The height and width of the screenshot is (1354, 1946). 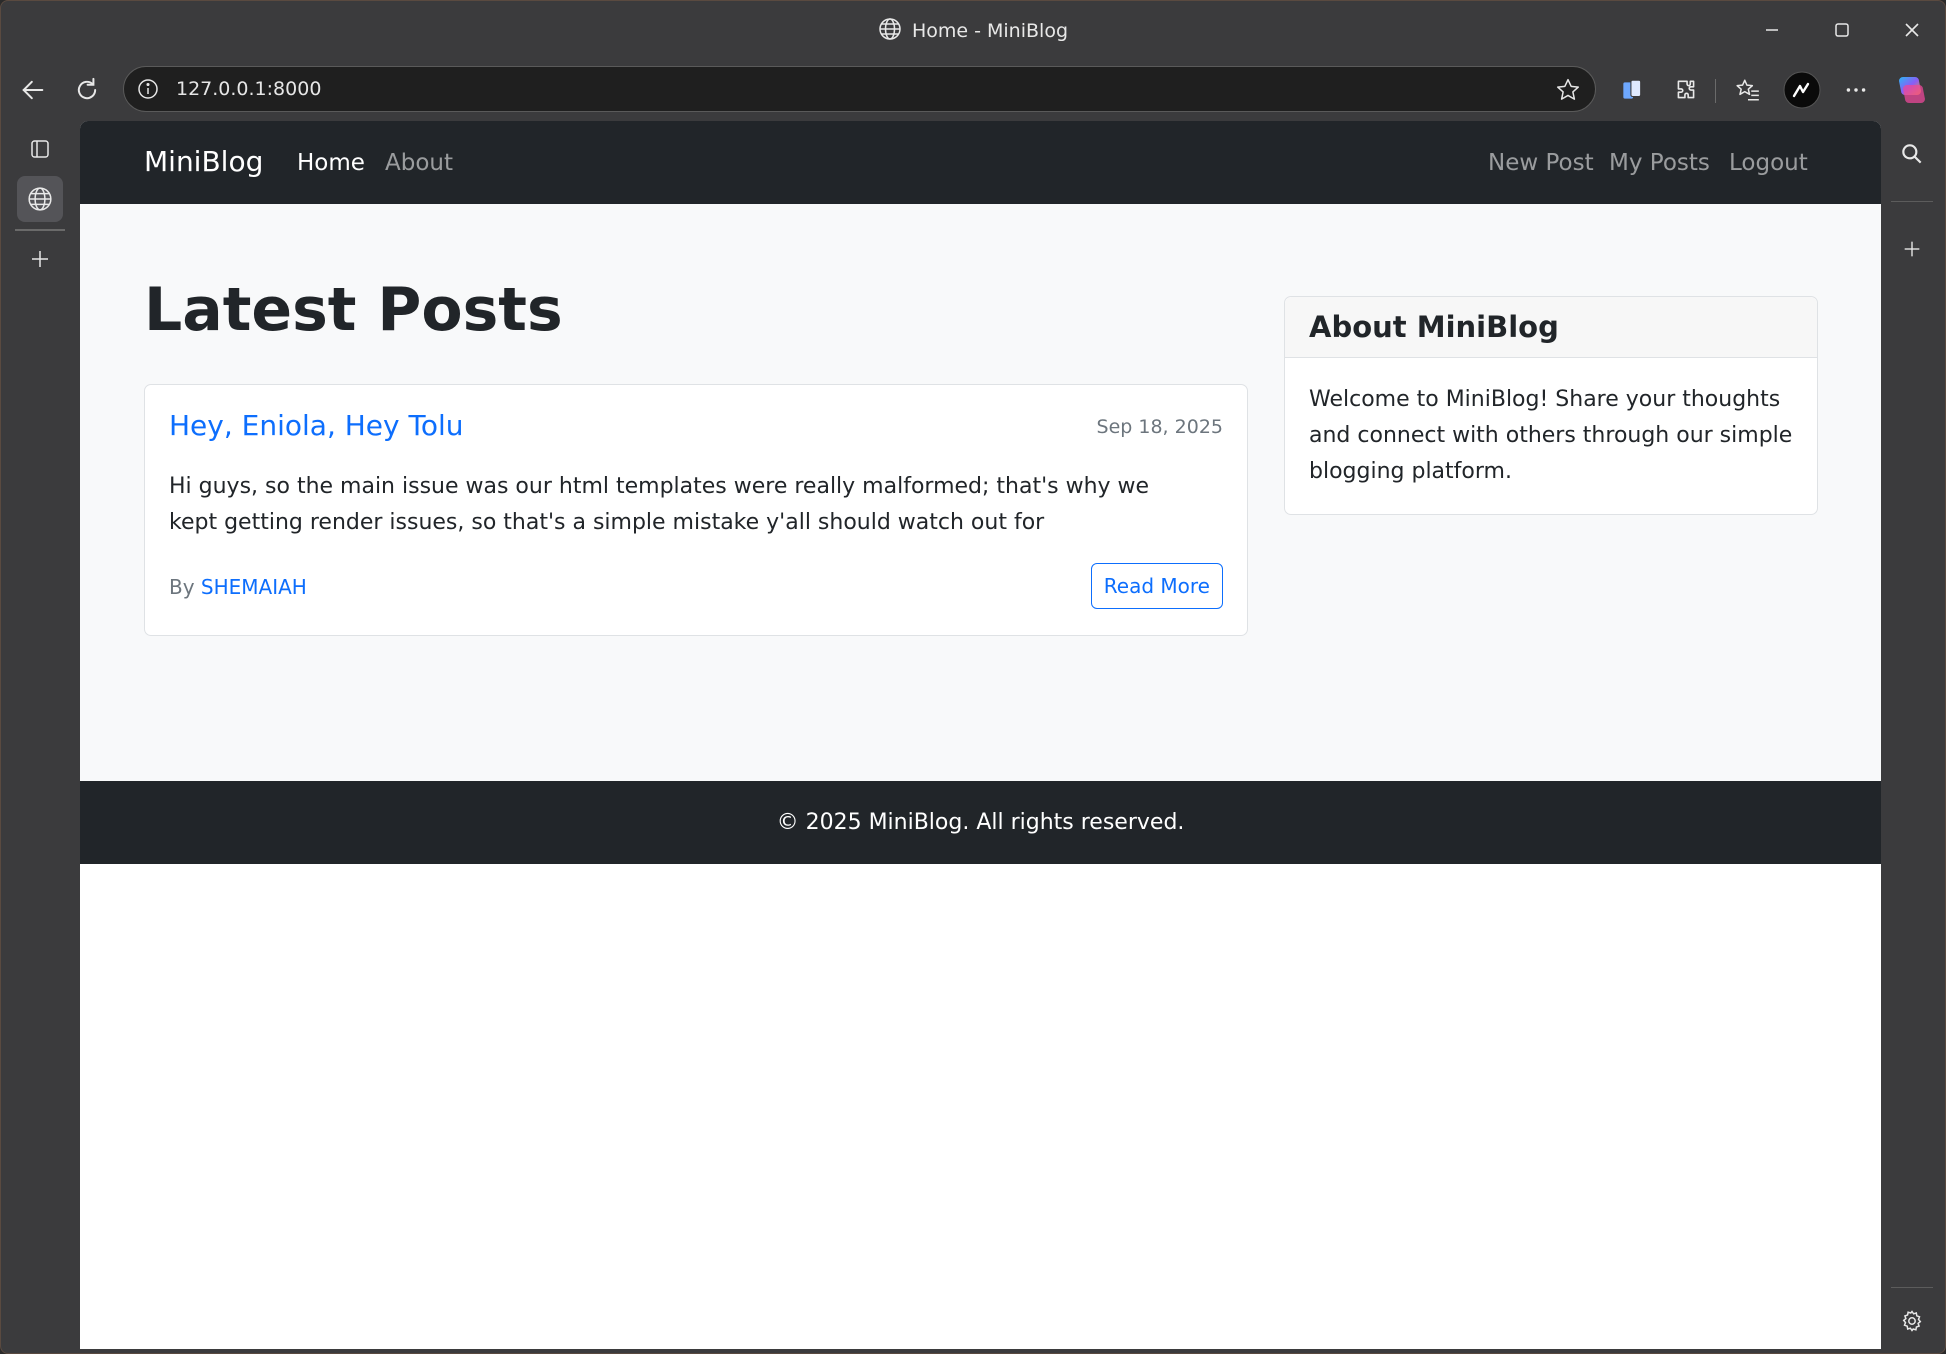 What do you see at coordinates (40, 149) in the screenshot?
I see `tab-actions-icon` at bounding box center [40, 149].